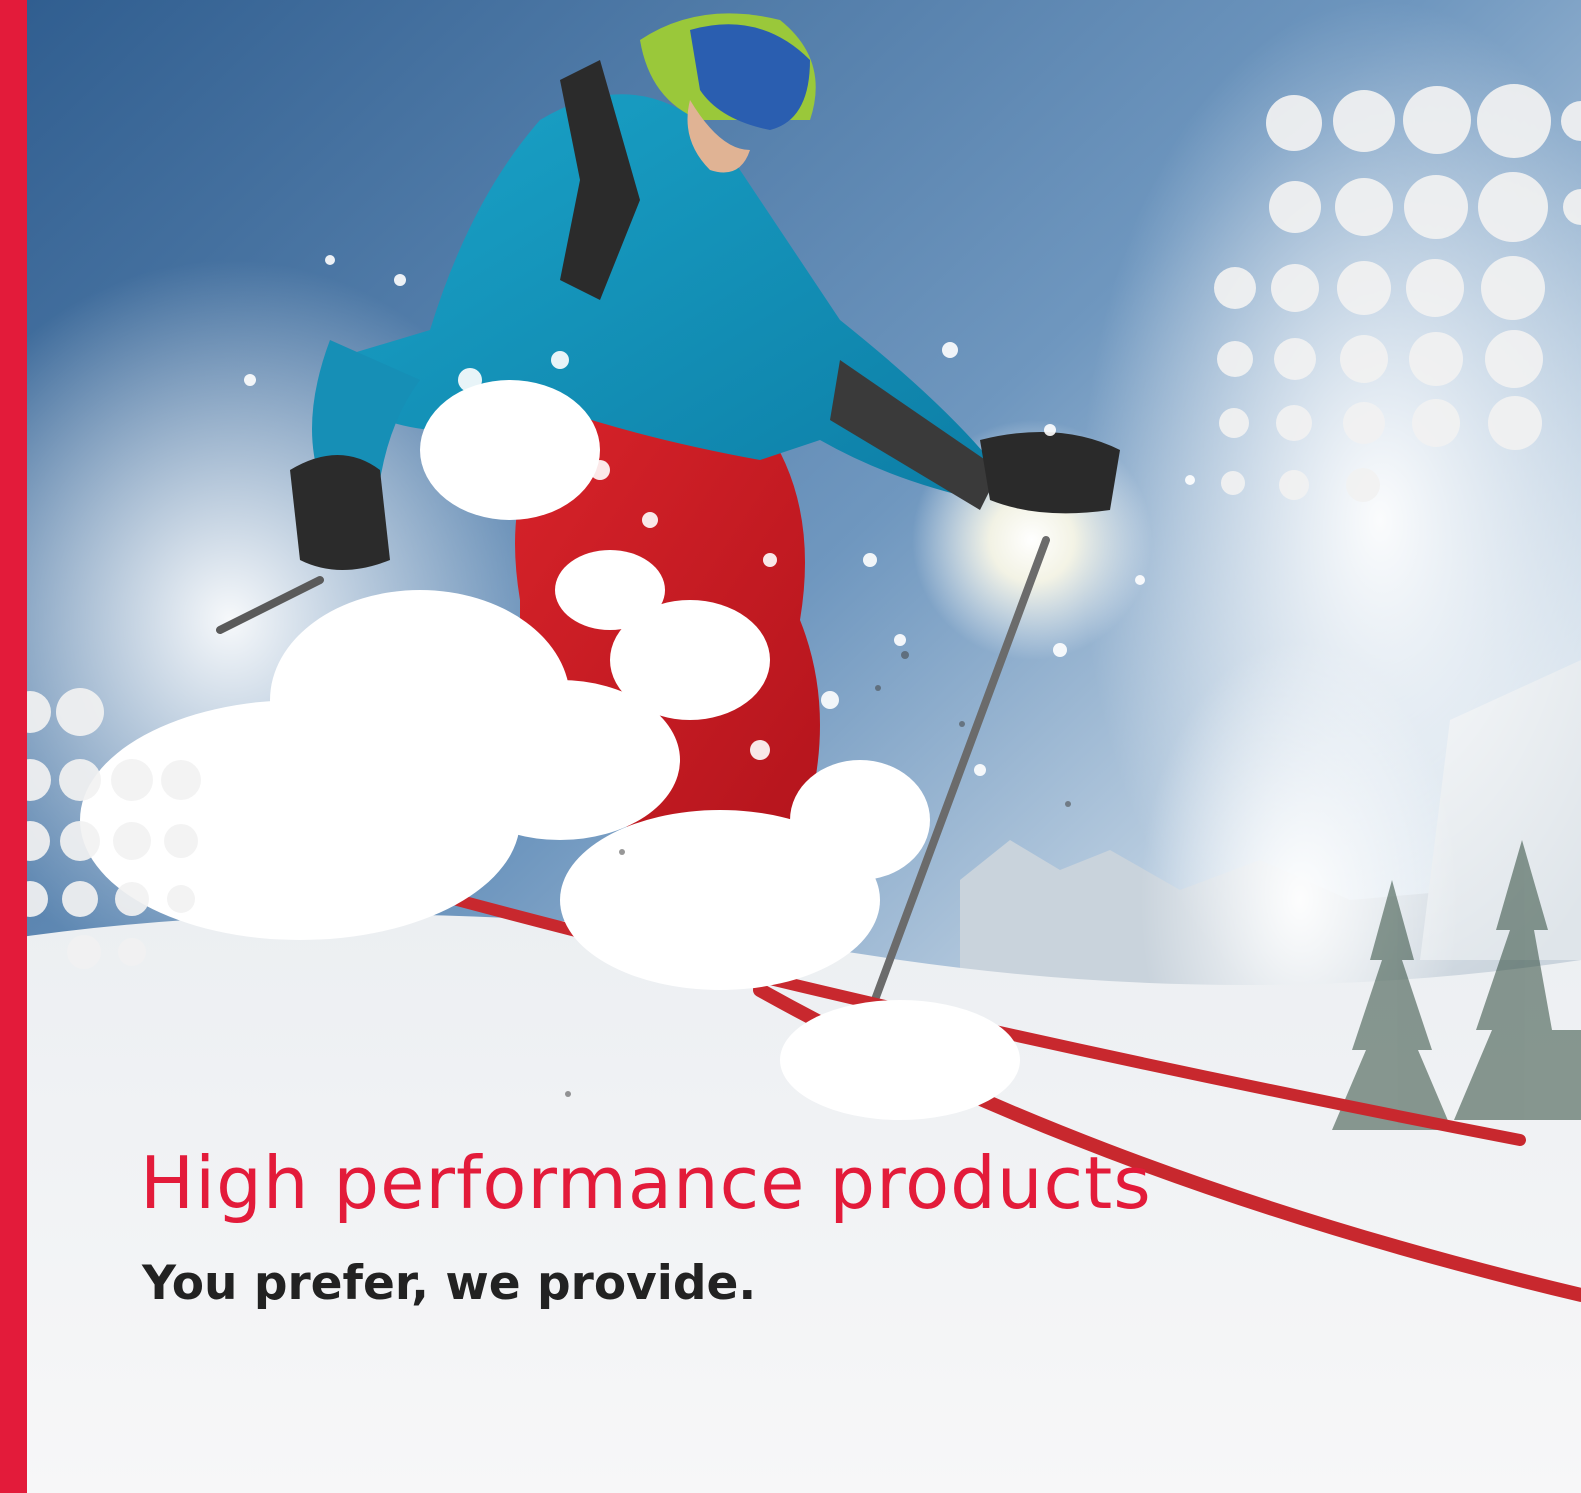 The height and width of the screenshot is (1493, 1581). I want to click on headline: High performance products, so click(646, 1183).